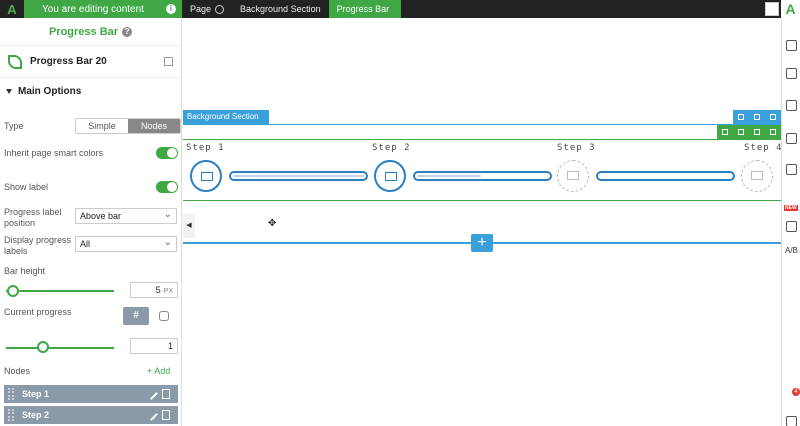  What do you see at coordinates (790, 9) in the screenshot?
I see `thrive-logo-icon: A` at bounding box center [790, 9].